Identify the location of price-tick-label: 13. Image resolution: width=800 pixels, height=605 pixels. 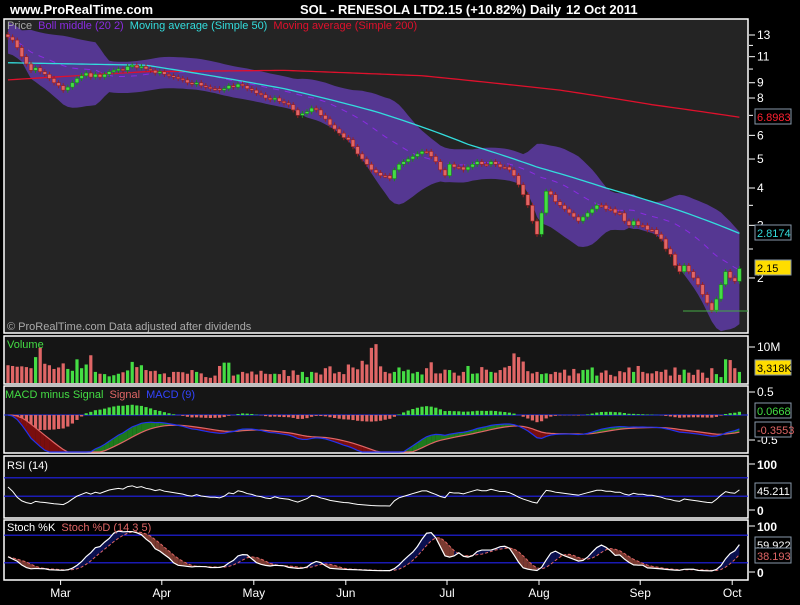
(764, 35).